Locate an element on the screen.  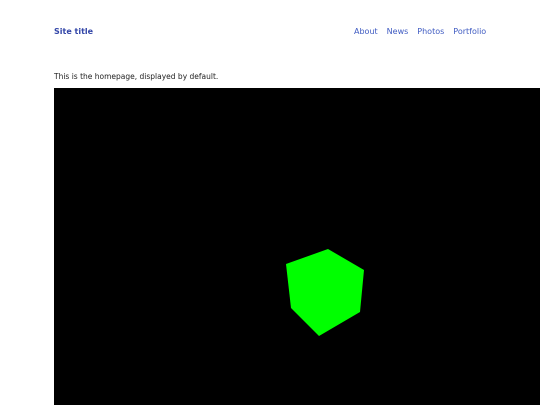
scene-svg is located at coordinates (325, 292).